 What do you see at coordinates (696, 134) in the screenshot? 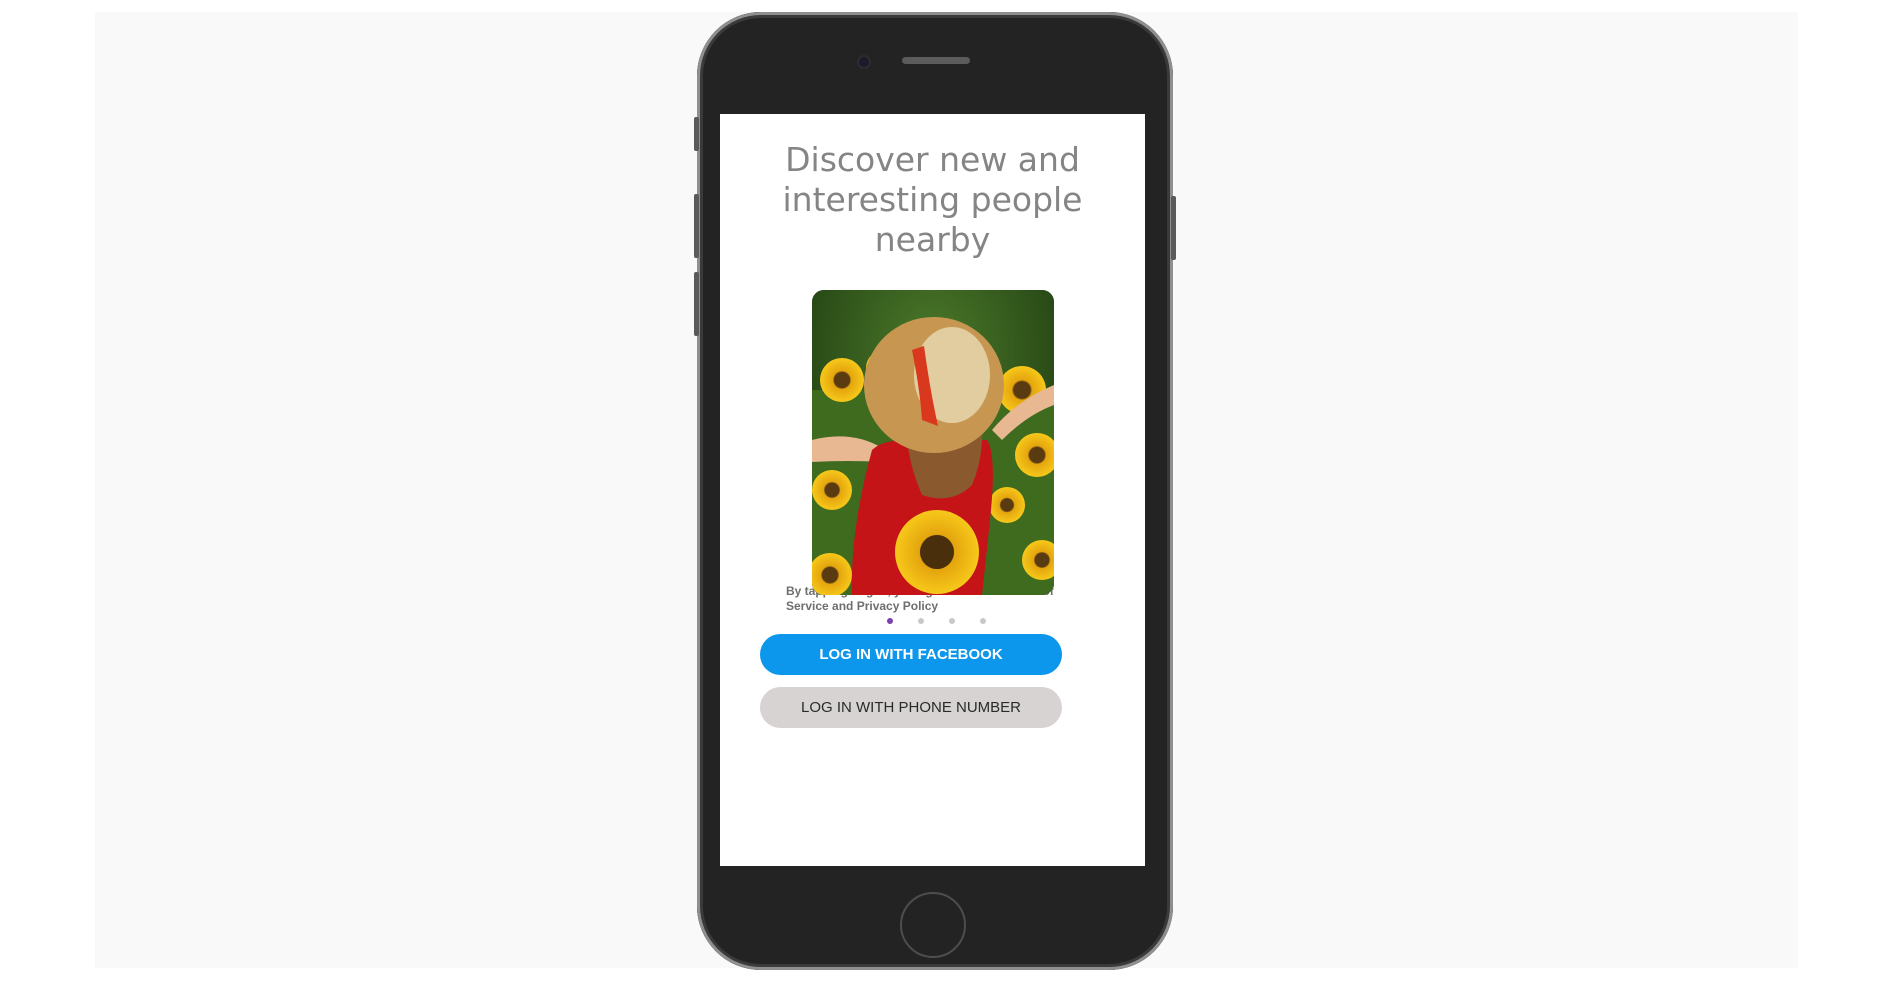
I see `mute-switch` at bounding box center [696, 134].